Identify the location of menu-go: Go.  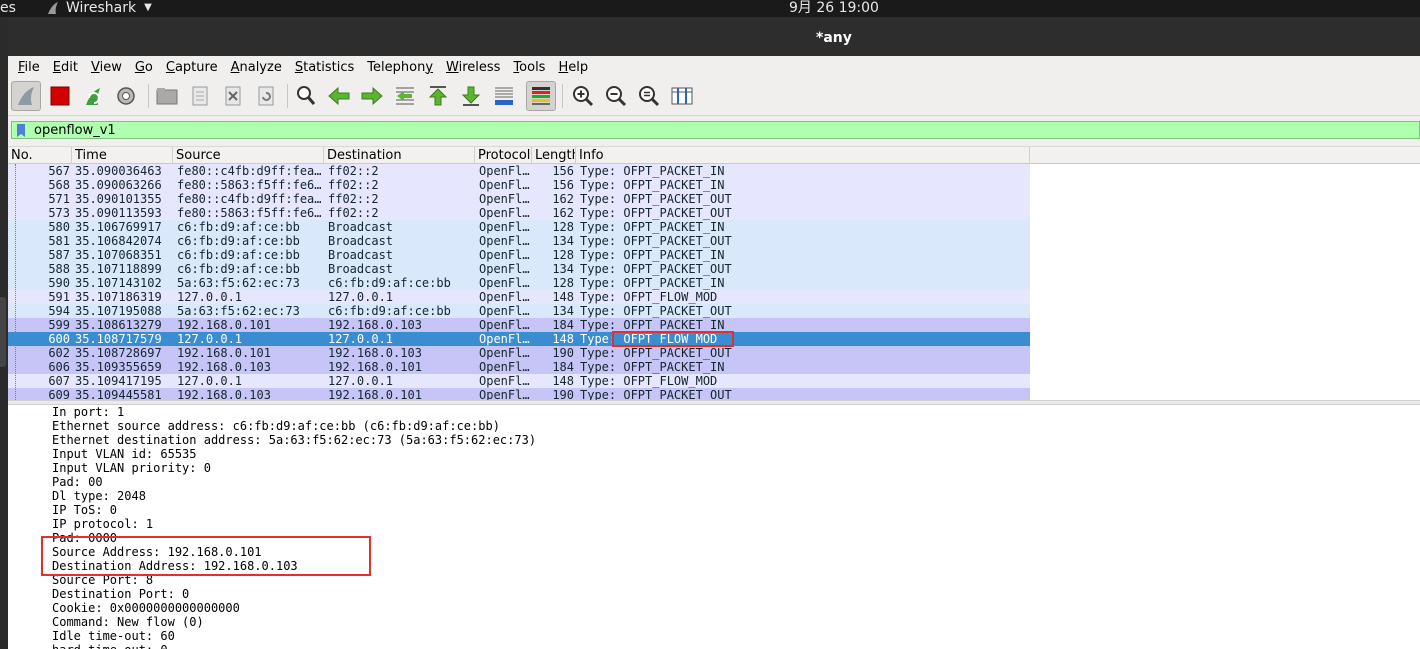
(144, 67).